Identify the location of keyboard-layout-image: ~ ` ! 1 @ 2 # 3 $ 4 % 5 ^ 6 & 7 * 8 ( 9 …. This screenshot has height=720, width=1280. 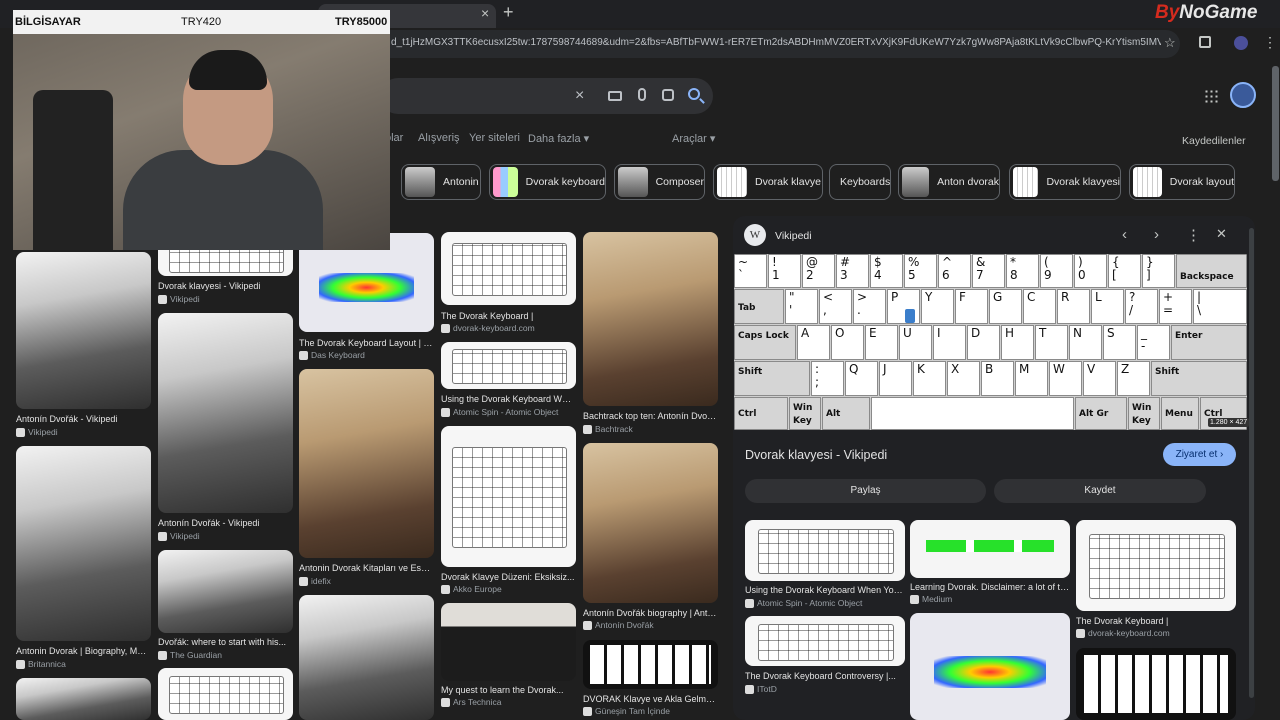
(990, 342).